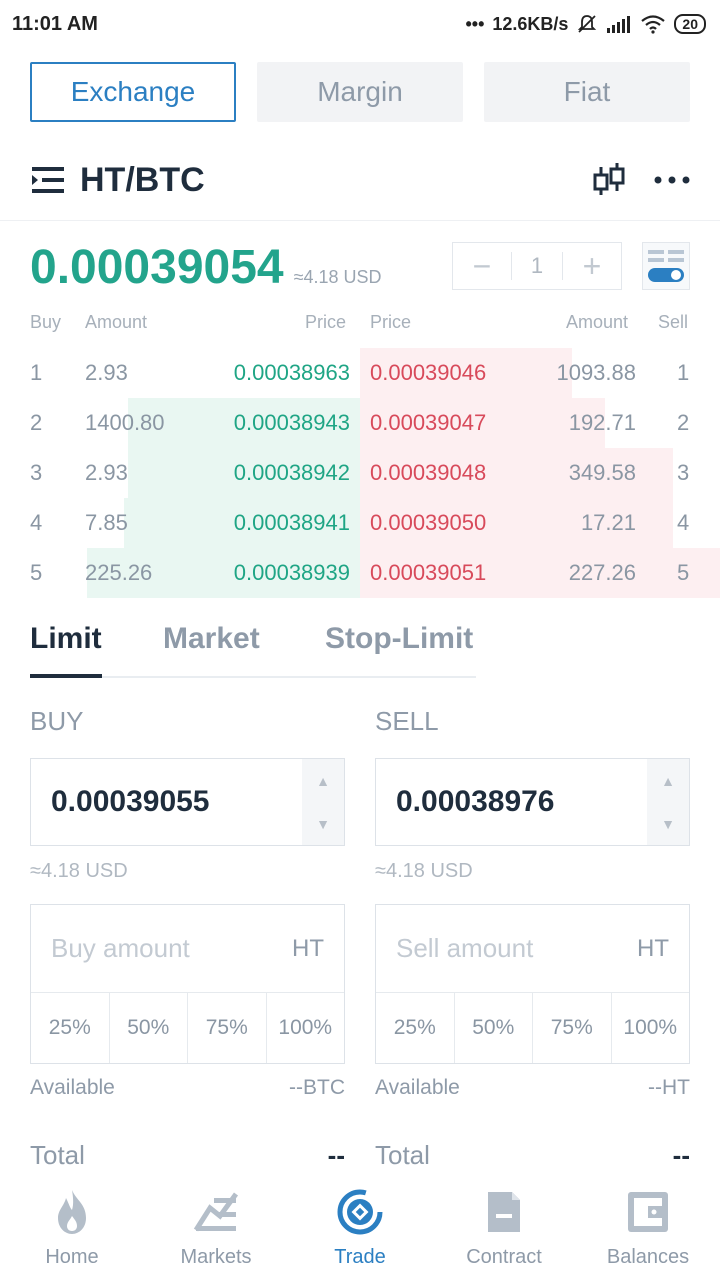 The width and height of the screenshot is (720, 1280). Describe the element at coordinates (360, 523) in the screenshot. I see `orderbook-row: 4 7.85 0.00038941 0.00039050 17.21 4` at that location.